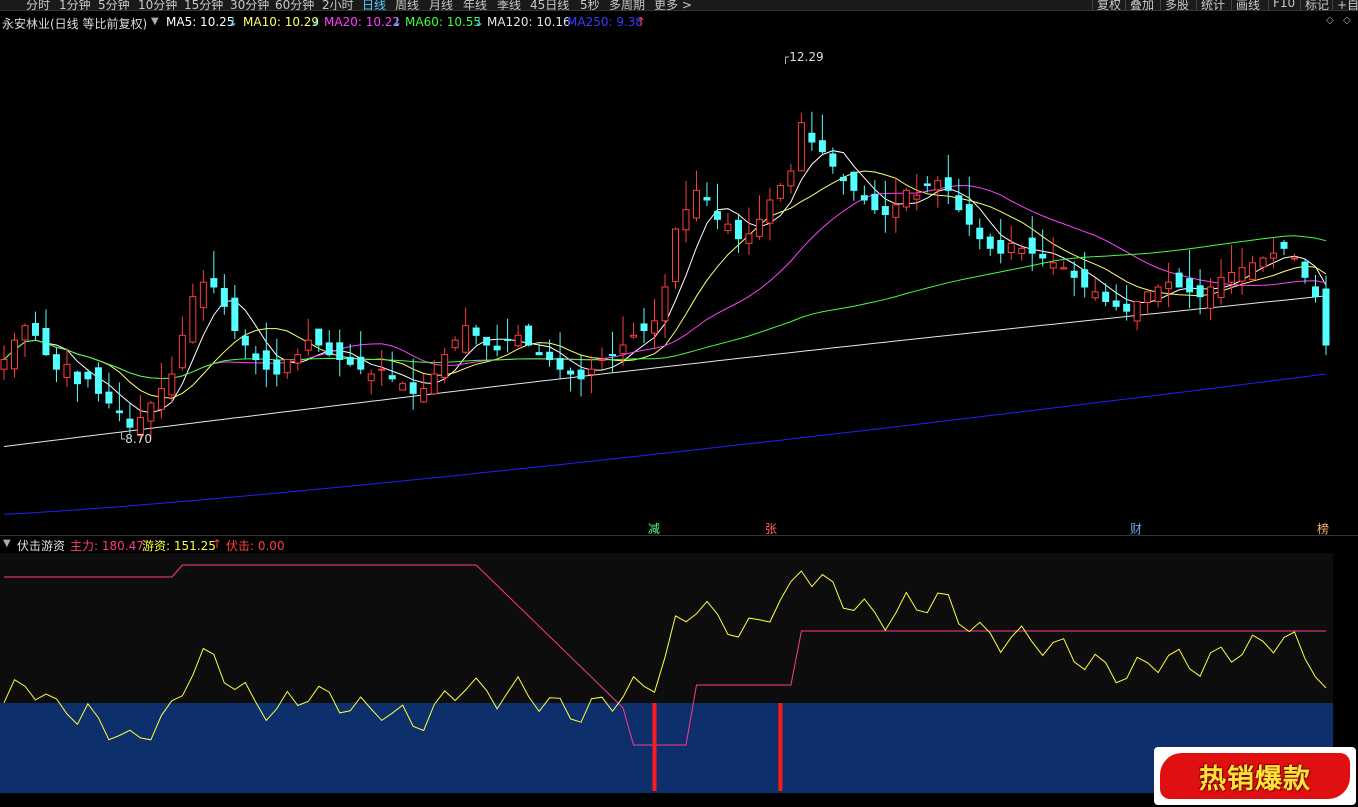 This screenshot has height=807, width=1358. Describe the element at coordinates (135, 439) in the screenshot. I see `low-price-label: └8.70` at that location.